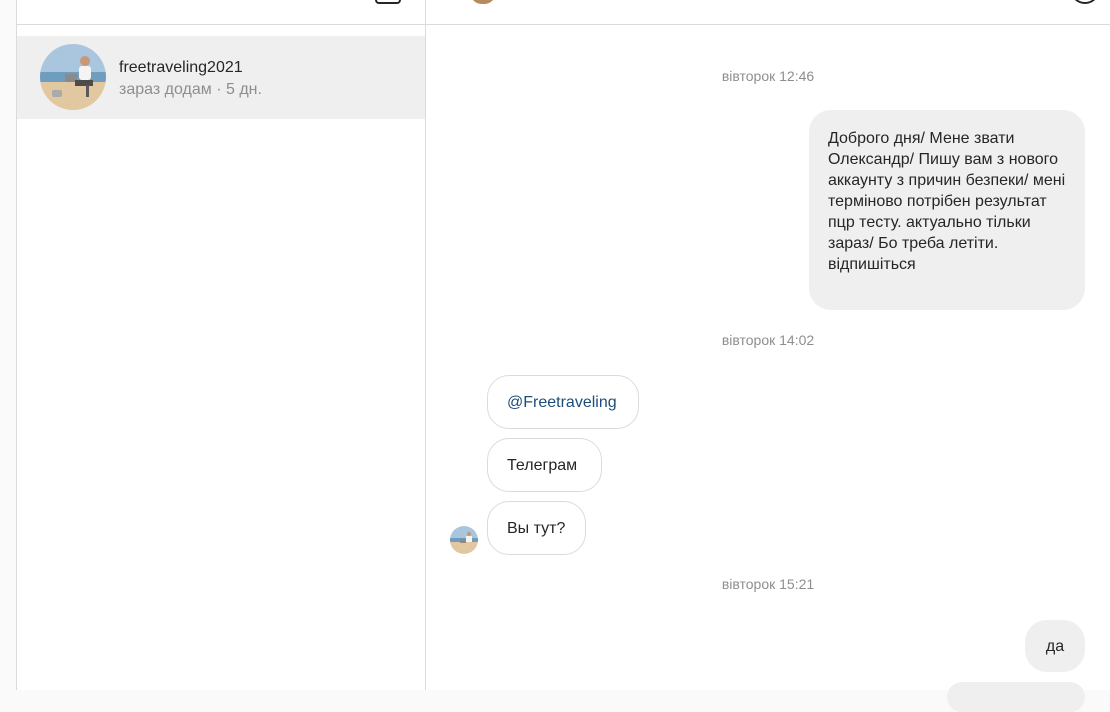 The image size is (1110, 712). I want to click on message-text: Телеграм, so click(542, 465).